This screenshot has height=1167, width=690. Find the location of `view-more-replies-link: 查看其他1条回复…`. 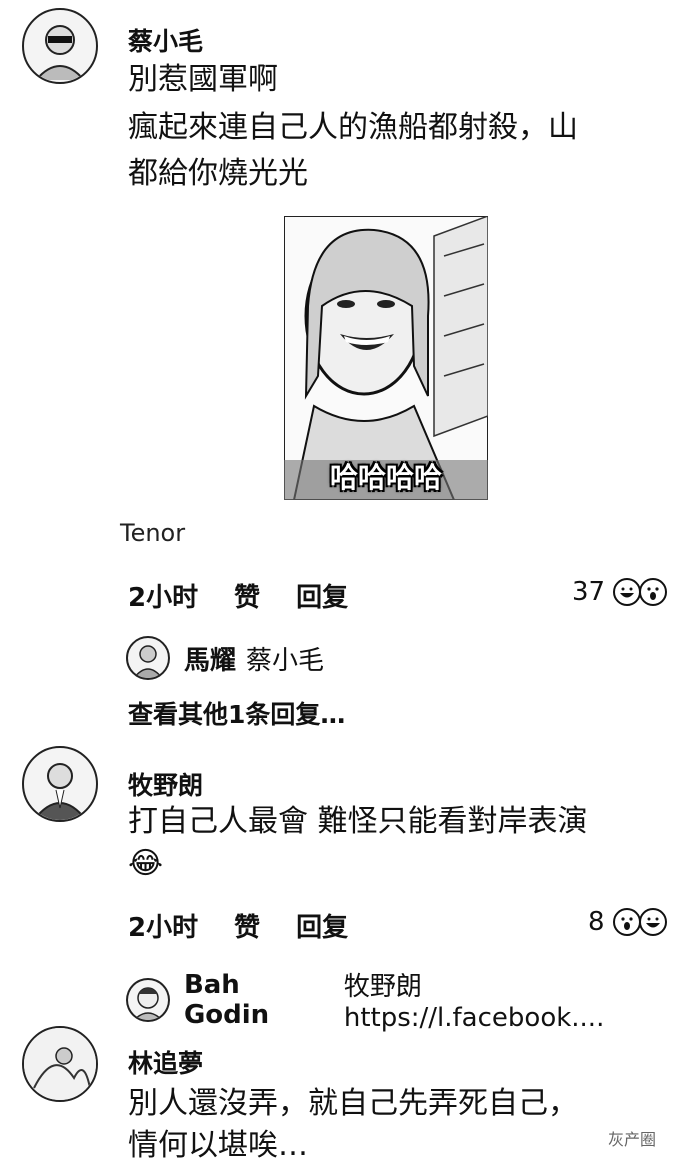

view-more-replies-link: 查看其他1条回复… is located at coordinates (236, 713).